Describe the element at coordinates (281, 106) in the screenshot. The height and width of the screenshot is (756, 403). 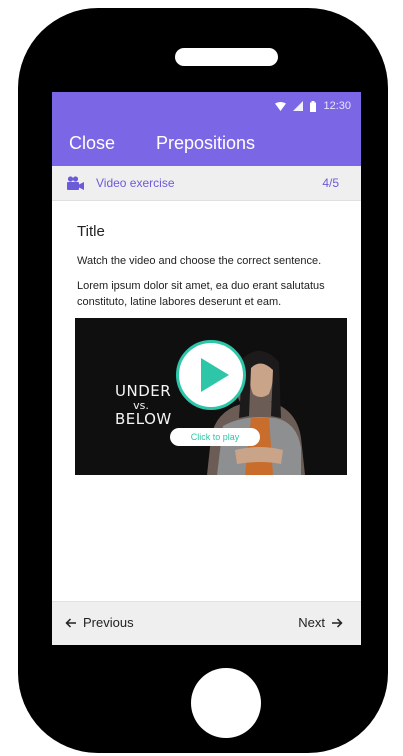
I see `wifi-icon` at that location.